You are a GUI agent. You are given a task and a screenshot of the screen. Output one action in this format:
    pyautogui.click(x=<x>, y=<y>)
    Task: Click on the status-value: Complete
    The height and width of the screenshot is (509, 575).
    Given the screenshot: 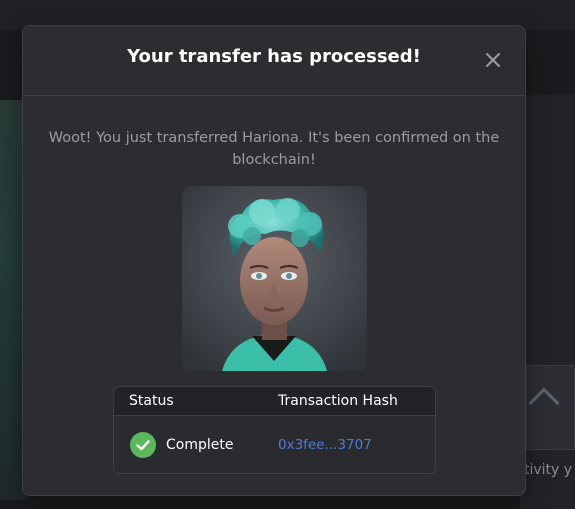 What is the action you would take?
    pyautogui.click(x=200, y=445)
    